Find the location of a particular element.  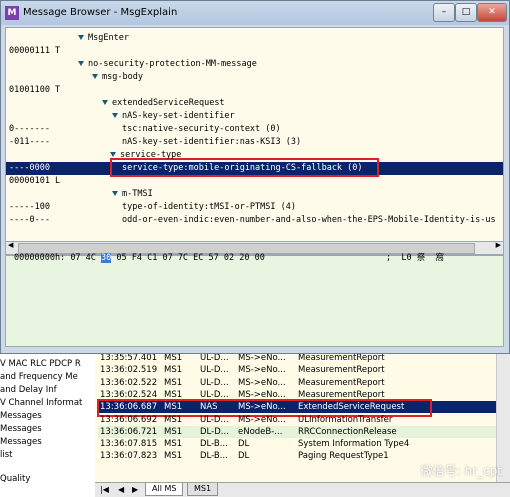

scroll-right-arrow-icon: ▶ is located at coordinates (498, 245).